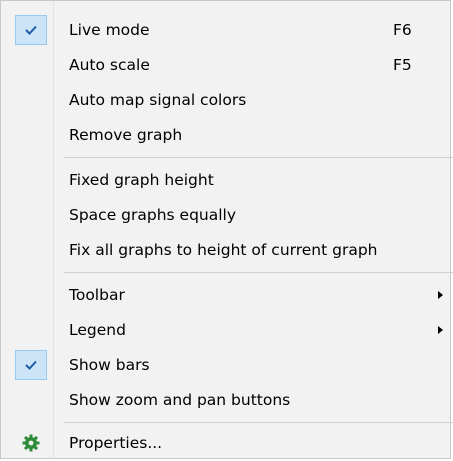  I want to click on gear-icon, so click(31, 442).